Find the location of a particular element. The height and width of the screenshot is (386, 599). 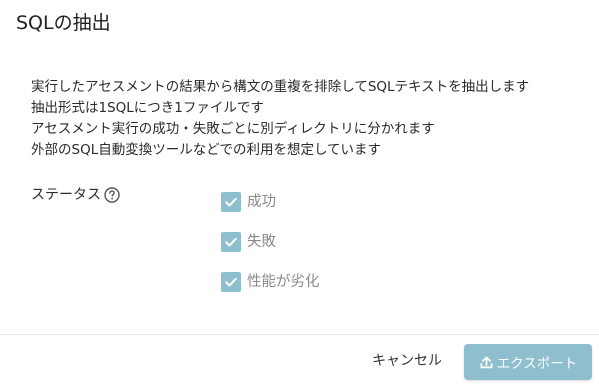

description-line: 実行したアセスメントの結果から構文の重複を排除してSQLテキストを抽出します is located at coordinates (280, 87).